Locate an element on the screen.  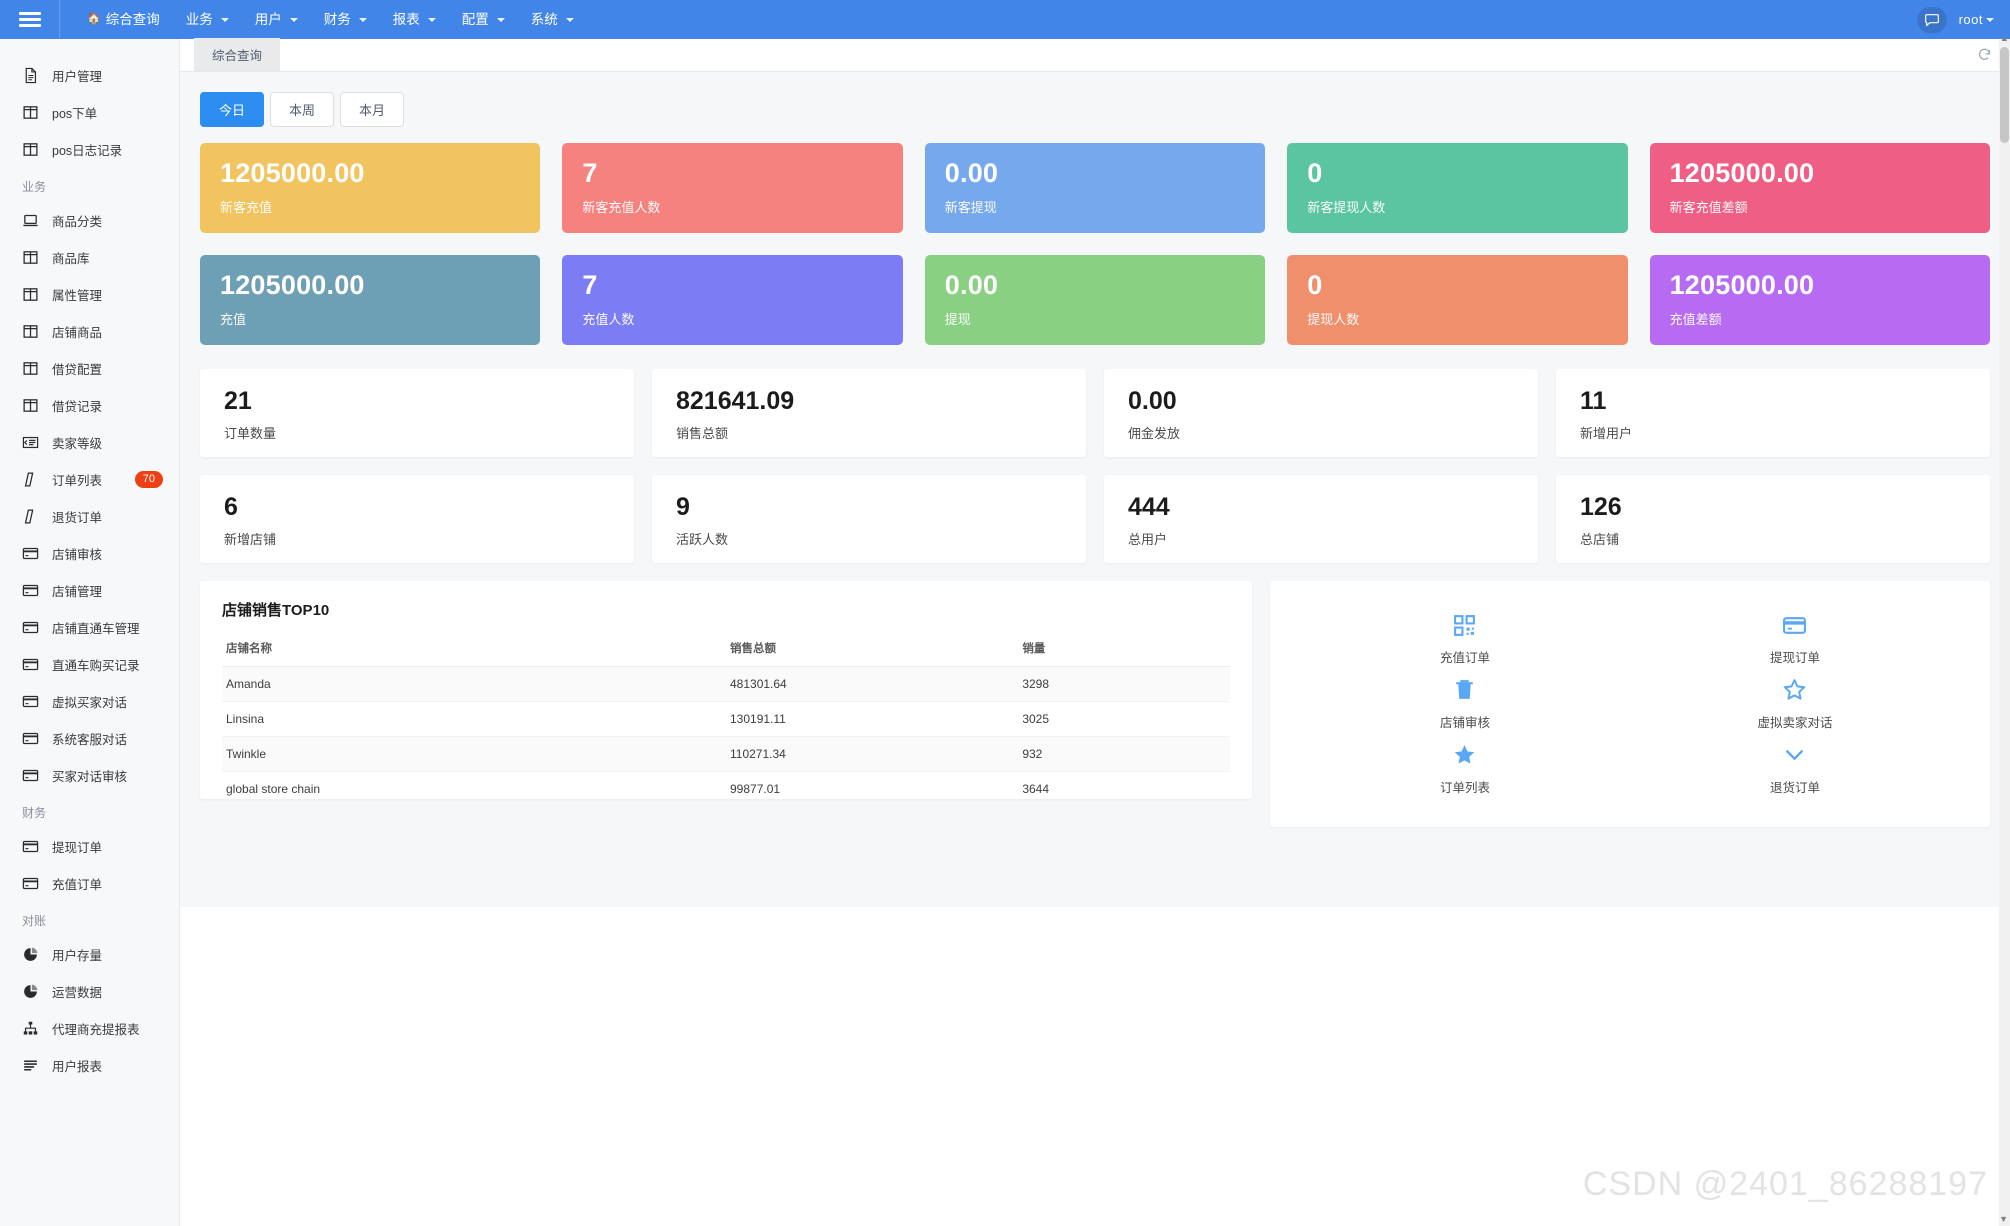
page-scrollbar: ▲ ▼ is located at coordinates (2004, 629).